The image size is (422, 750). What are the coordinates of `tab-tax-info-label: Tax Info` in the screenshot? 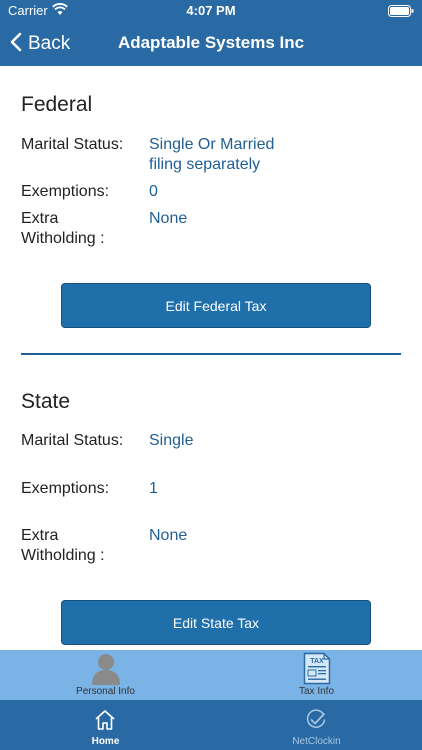 It's located at (316, 691).